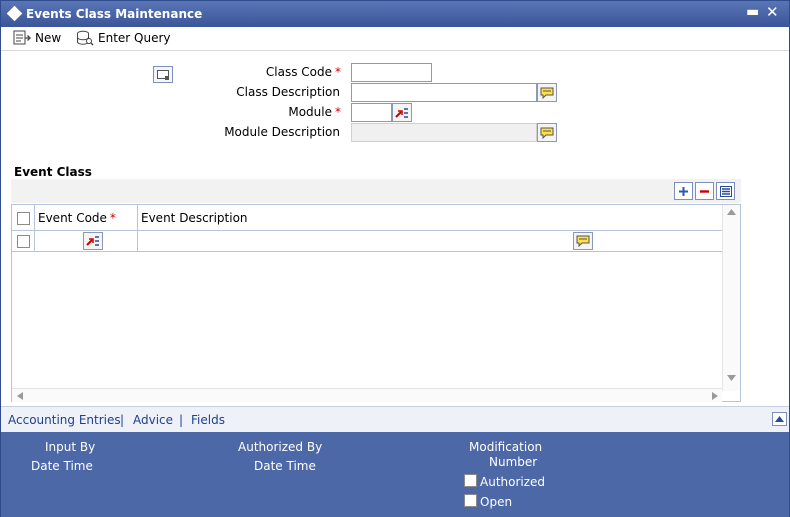 Image resolution: width=790 pixels, height=517 pixels. What do you see at coordinates (288, 92) in the screenshot?
I see `class-description-label: Class Description` at bounding box center [288, 92].